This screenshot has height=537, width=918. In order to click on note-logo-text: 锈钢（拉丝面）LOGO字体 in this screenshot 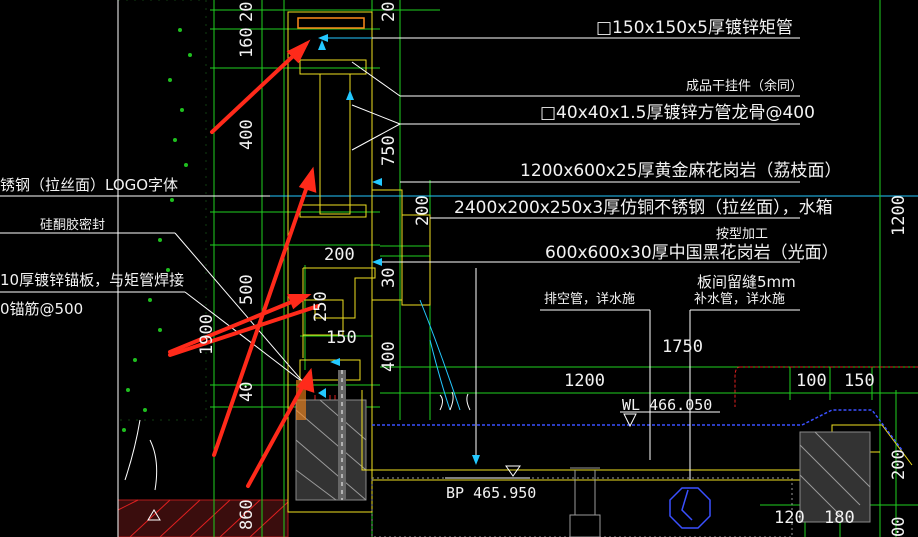, I will do `click(89, 185)`.